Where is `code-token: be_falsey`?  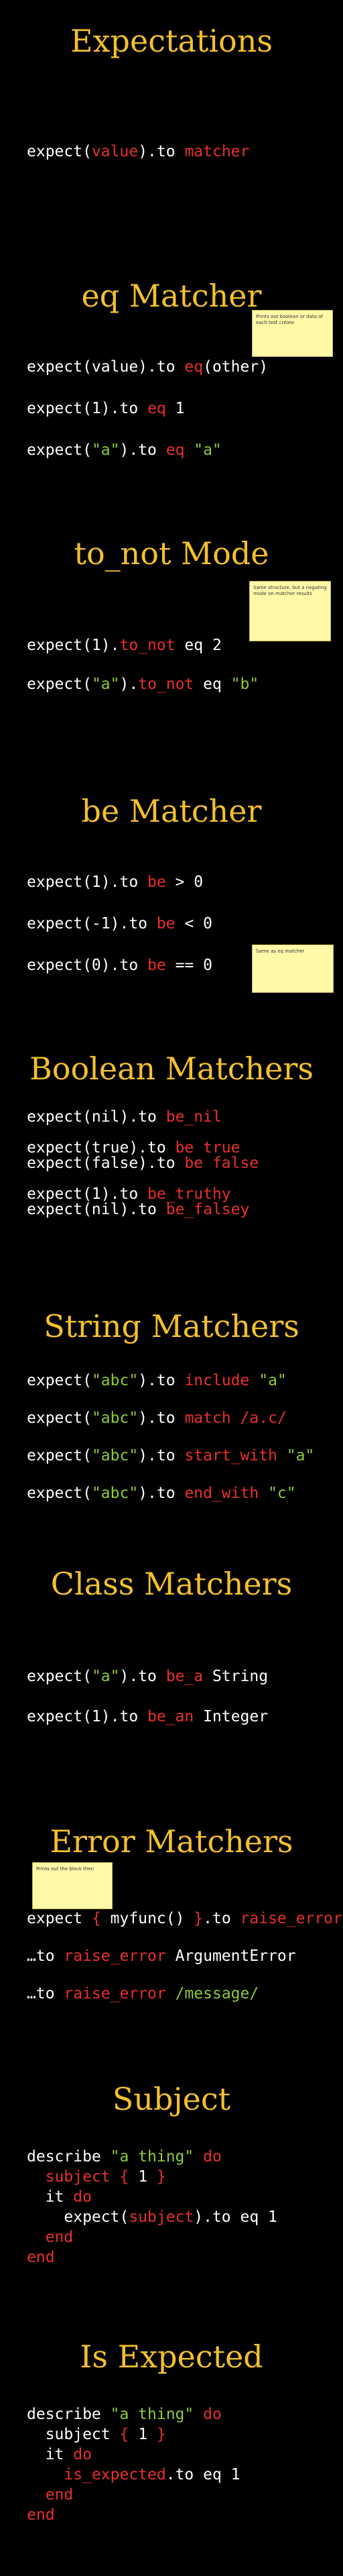
code-token: be_falsey is located at coordinates (207, 1209).